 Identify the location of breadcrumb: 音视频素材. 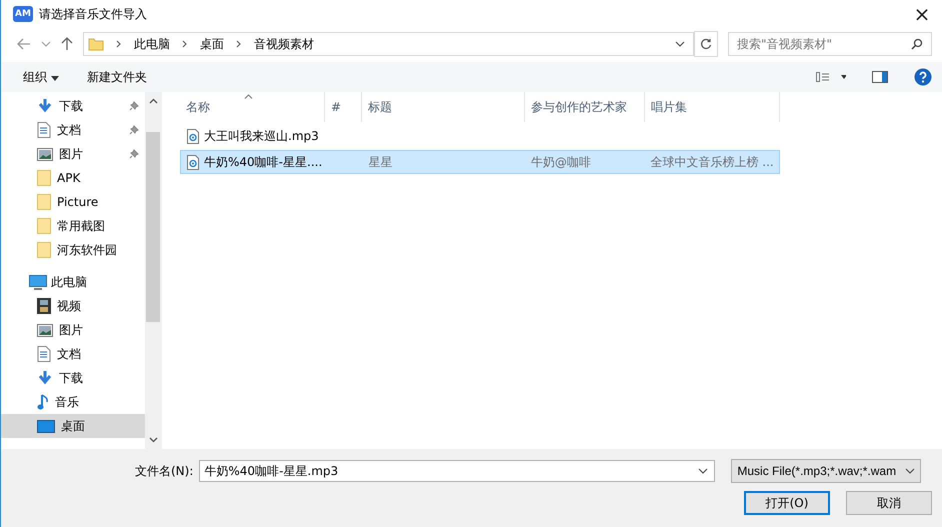
(284, 44).